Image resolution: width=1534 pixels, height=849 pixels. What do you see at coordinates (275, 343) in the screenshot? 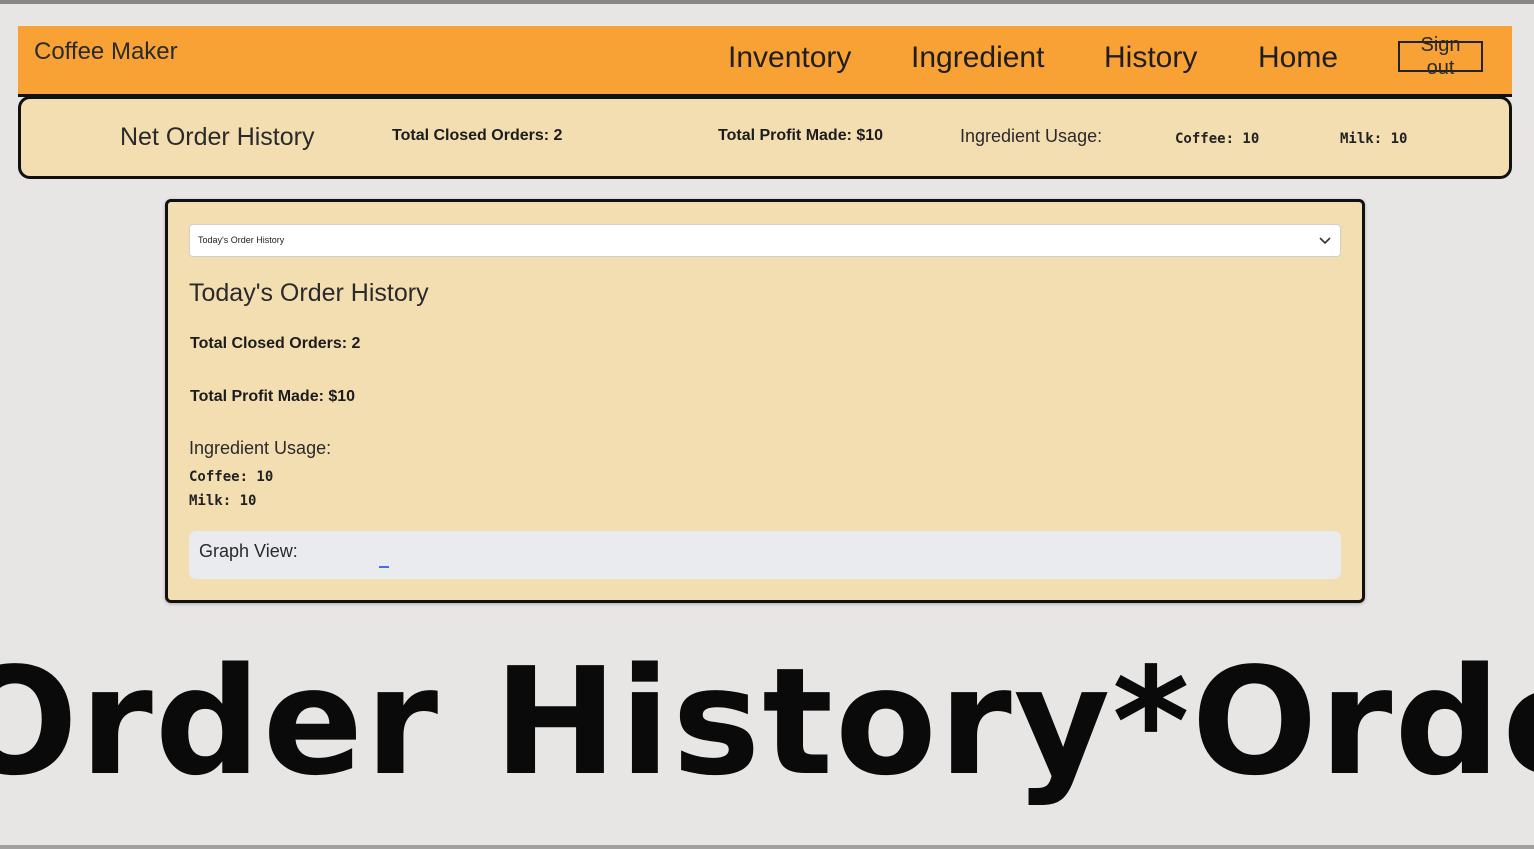
I see `card-closed-orders: Total Closed Orders: 2` at bounding box center [275, 343].